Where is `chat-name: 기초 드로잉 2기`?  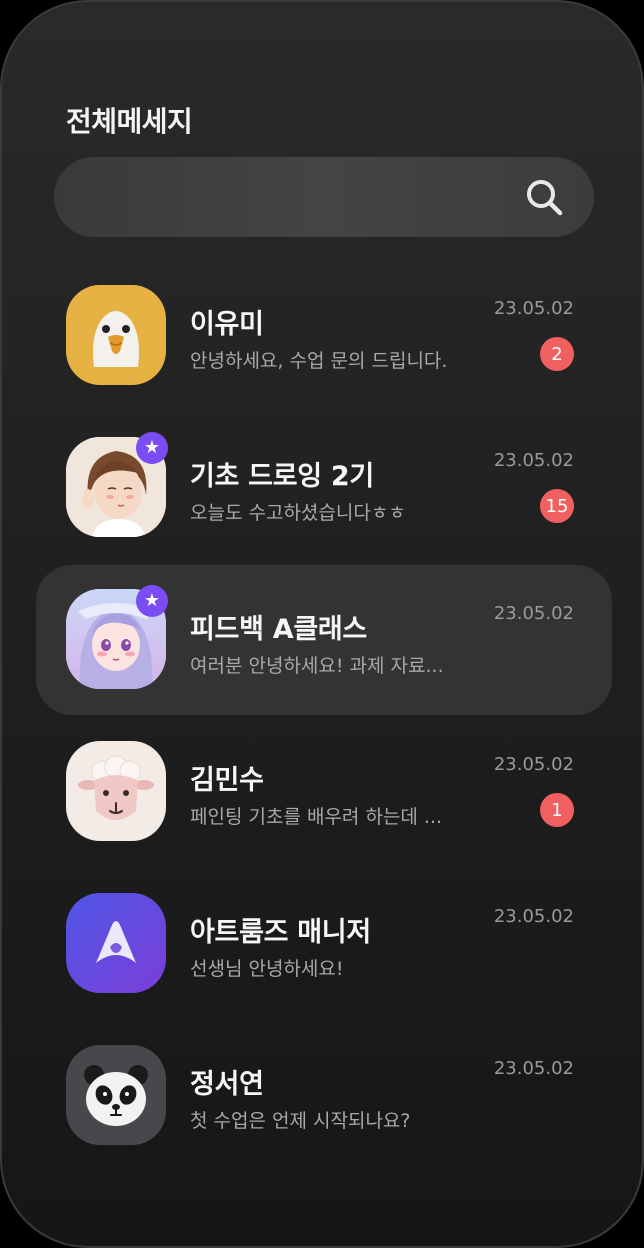
chat-name: 기초 드로잉 2기 is located at coordinates (282, 476).